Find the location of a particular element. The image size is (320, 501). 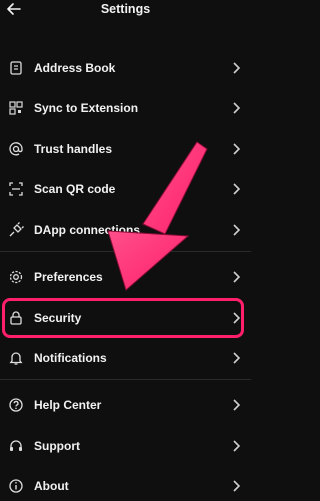

menu-item-label: Notifications is located at coordinates (70, 358).